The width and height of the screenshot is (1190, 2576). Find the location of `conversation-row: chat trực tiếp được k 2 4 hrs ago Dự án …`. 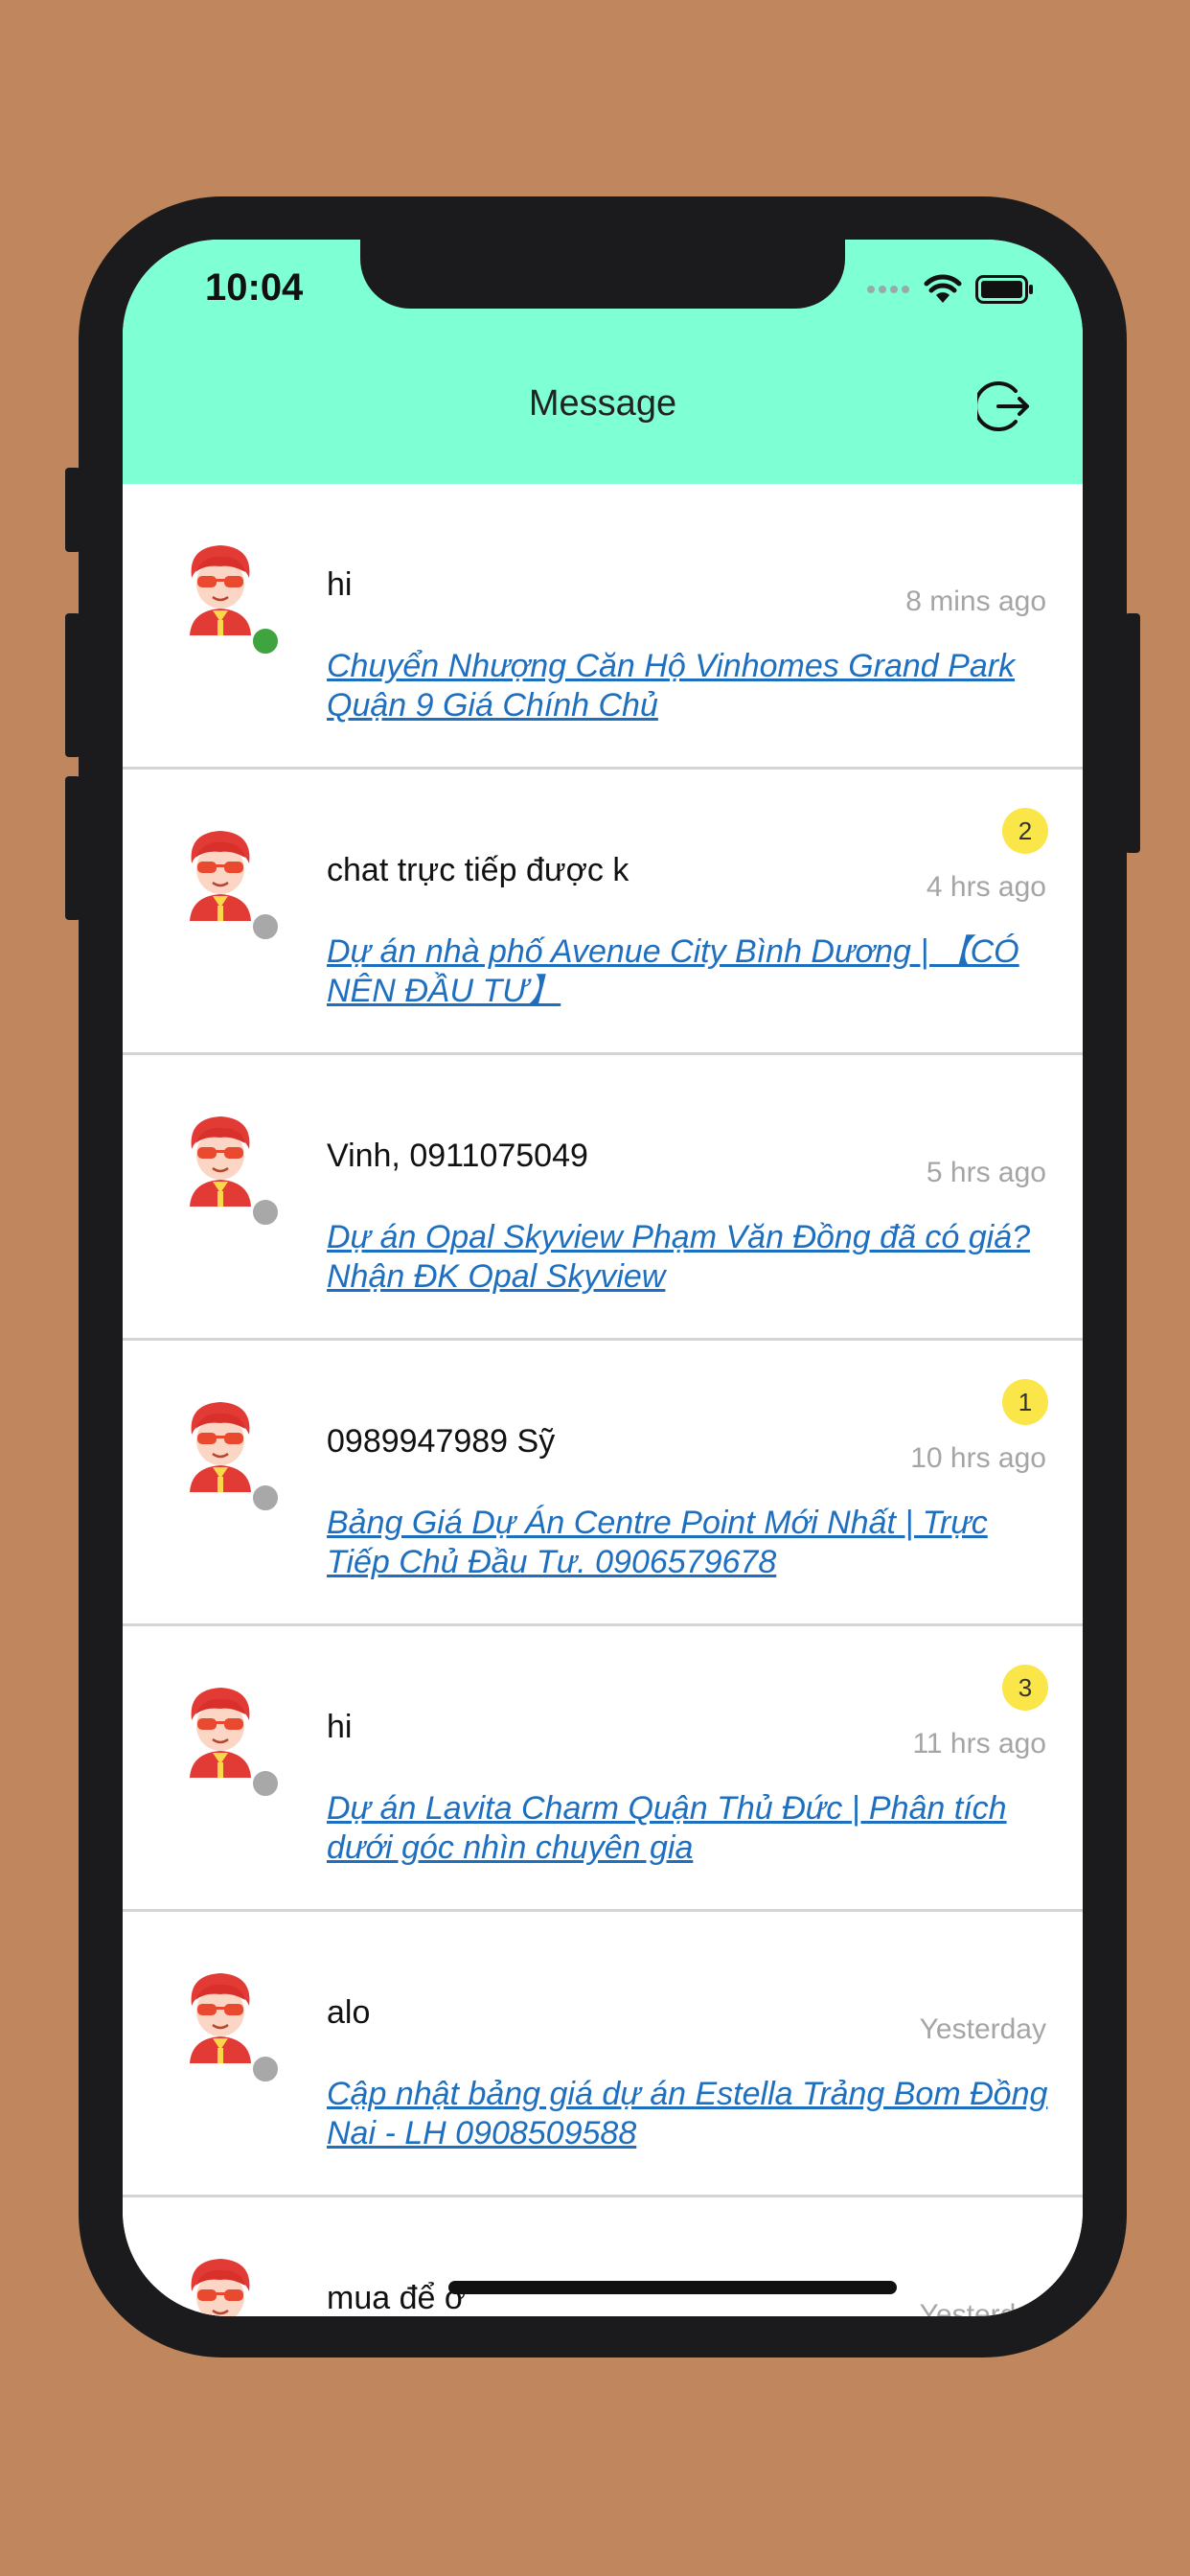

conversation-row: chat trực tiếp được k 2 4 hrs ago Dự án … is located at coordinates (603, 912).